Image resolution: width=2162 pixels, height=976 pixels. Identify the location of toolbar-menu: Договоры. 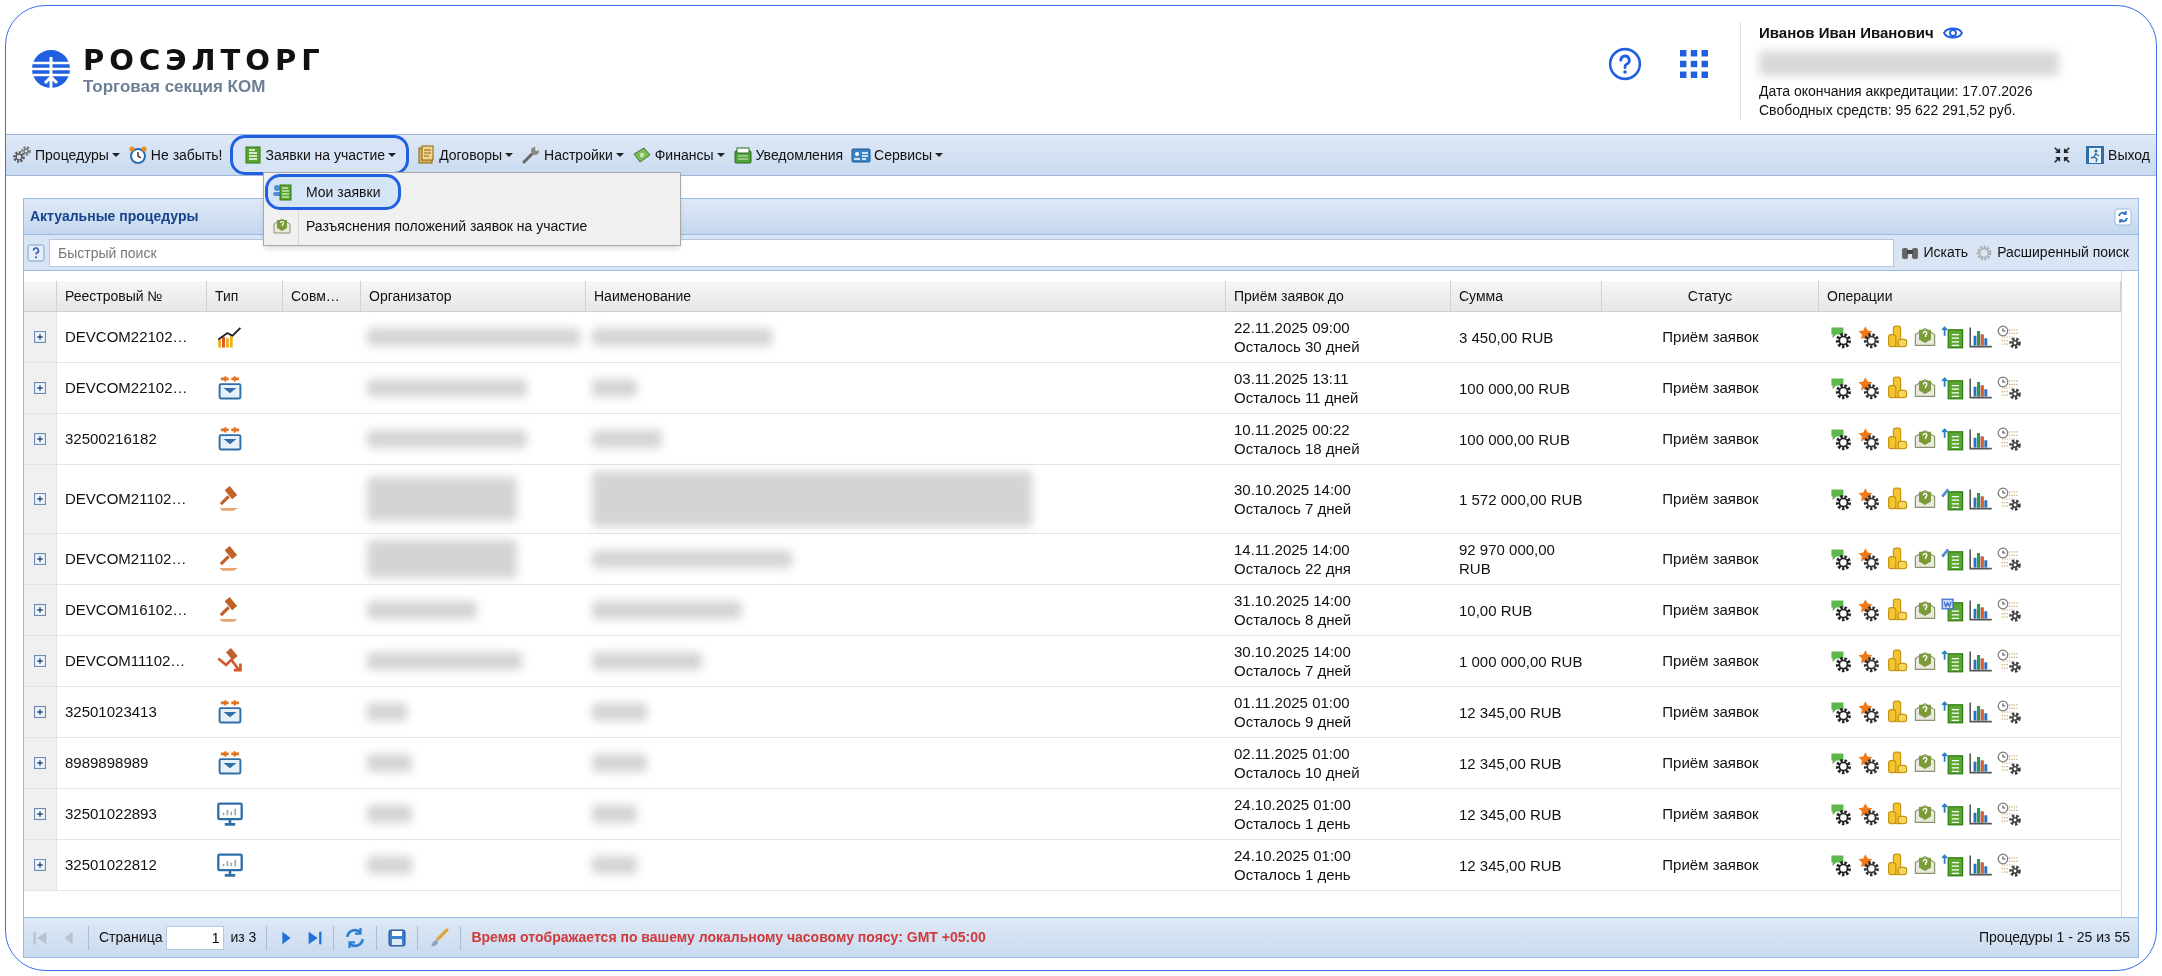
(465, 155).